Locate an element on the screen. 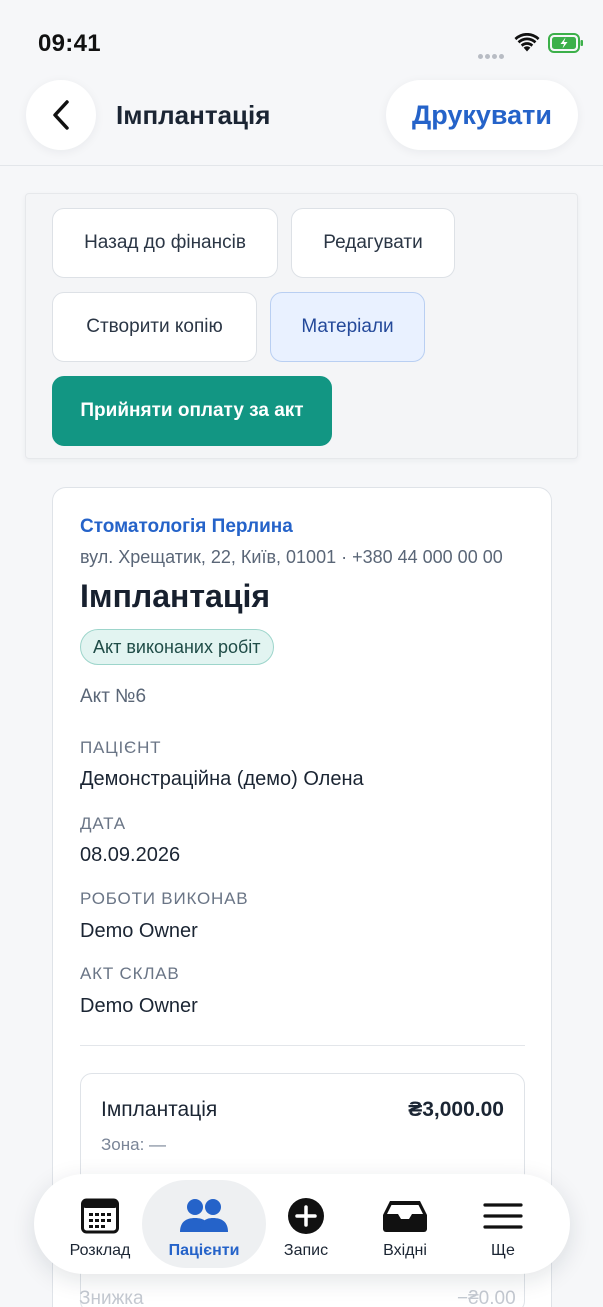 Image resolution: width=603 pixels, height=1307 pixels. performed-by-label: РОБОТИ ВИКОНАВ is located at coordinates (164, 898).